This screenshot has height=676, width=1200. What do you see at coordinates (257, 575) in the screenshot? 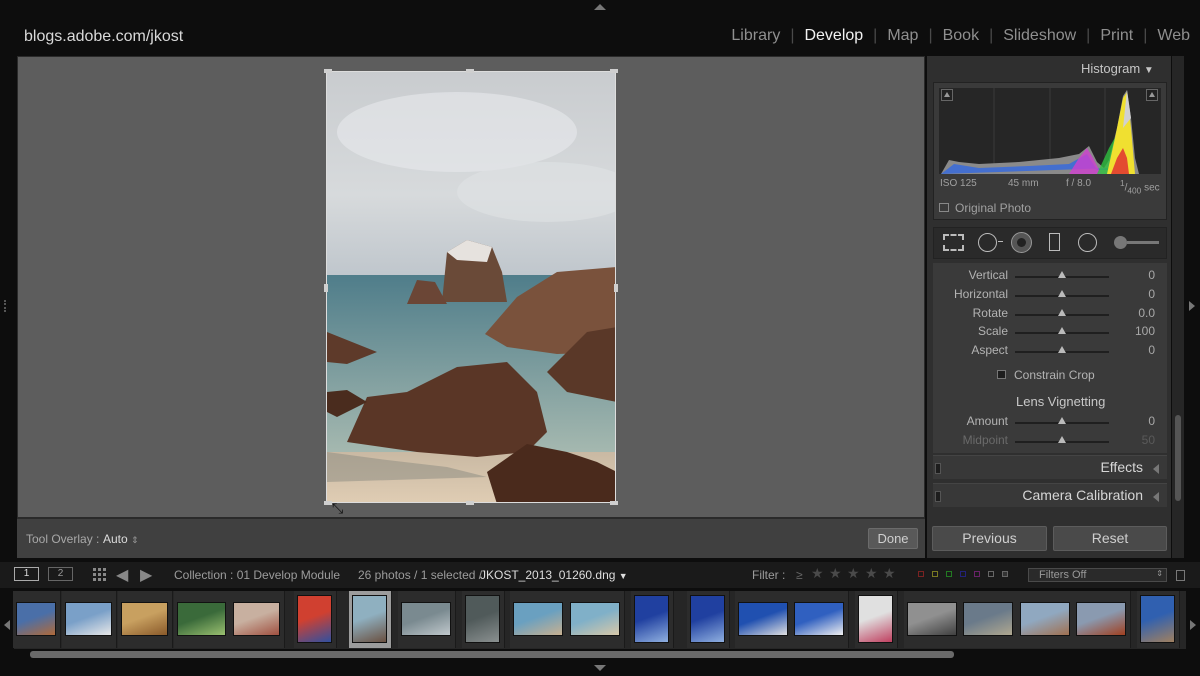
I see `collection-source: Collection : 01 Develop Module` at bounding box center [257, 575].